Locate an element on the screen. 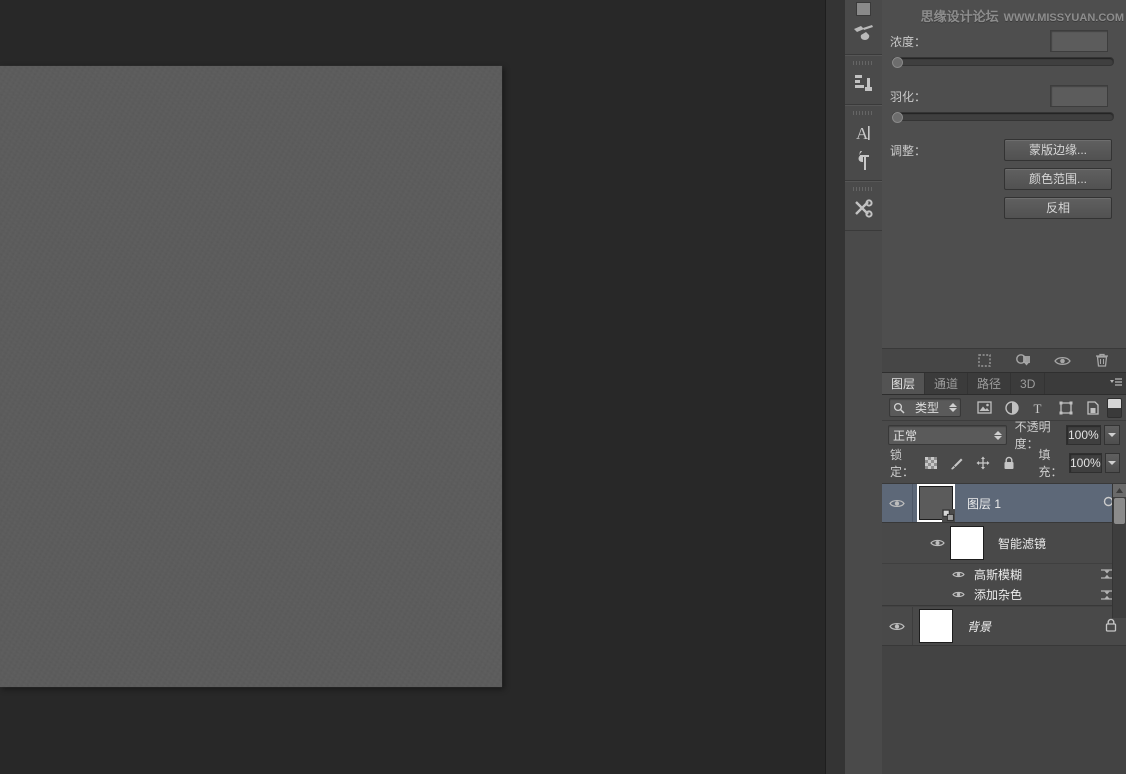 The width and height of the screenshot is (1126, 774). opacity-value: 100% is located at coordinates (1083, 435).